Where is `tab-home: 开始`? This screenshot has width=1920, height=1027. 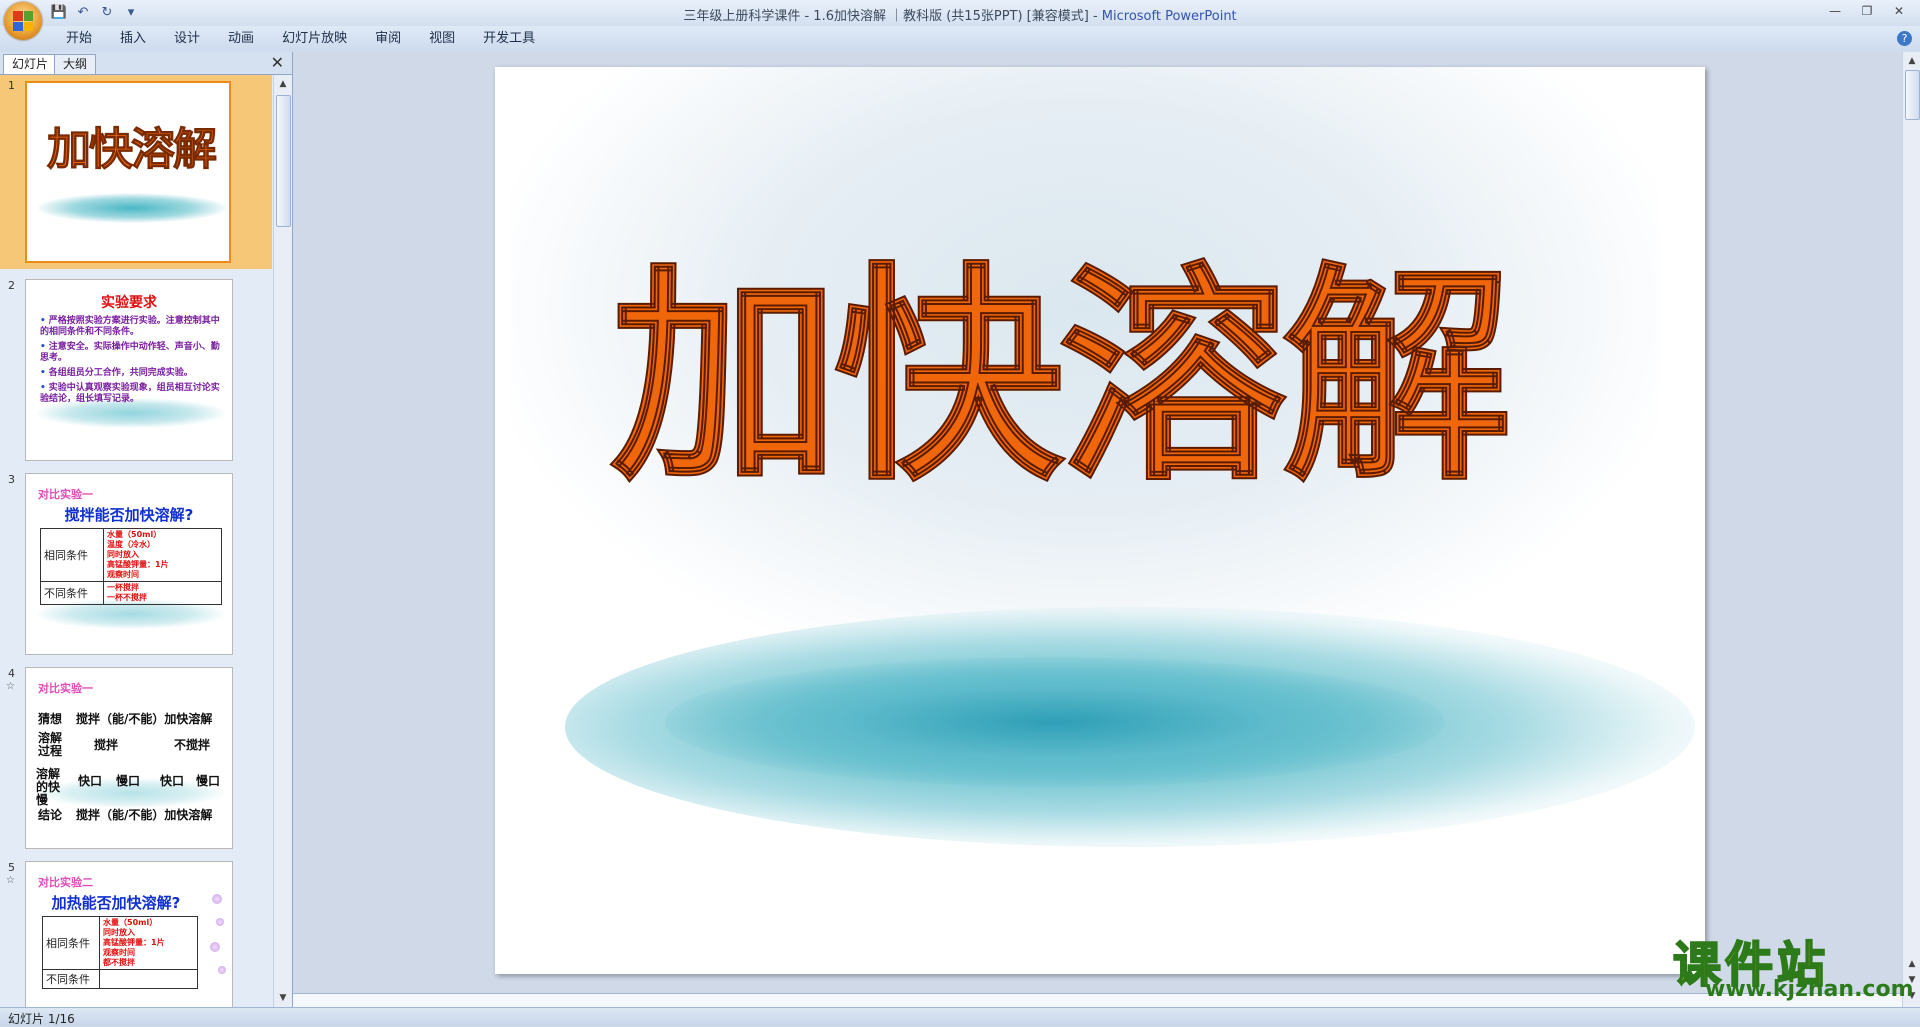 tab-home: 开始 is located at coordinates (79, 39).